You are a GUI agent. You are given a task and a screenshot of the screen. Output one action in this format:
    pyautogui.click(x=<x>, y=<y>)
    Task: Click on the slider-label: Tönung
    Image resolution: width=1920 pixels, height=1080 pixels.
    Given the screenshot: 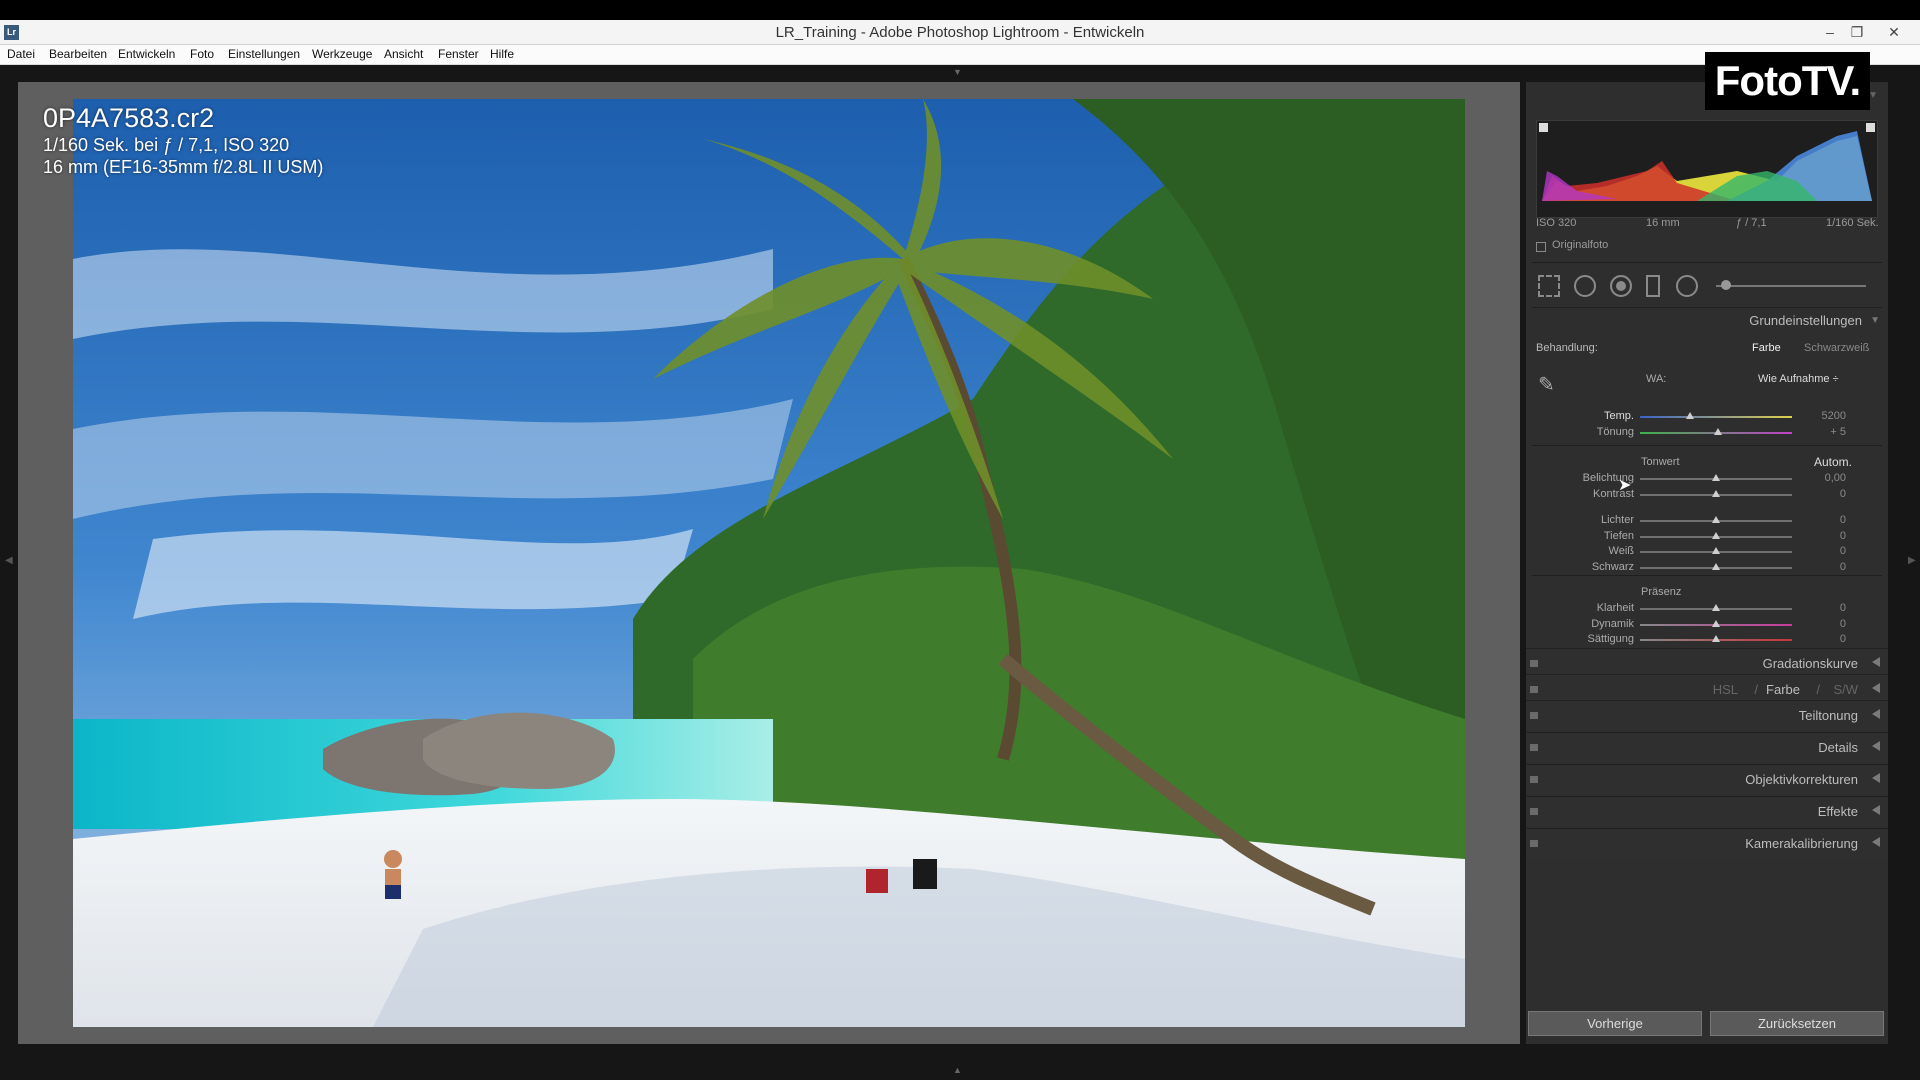 What is the action you would take?
    pyautogui.click(x=1615, y=432)
    